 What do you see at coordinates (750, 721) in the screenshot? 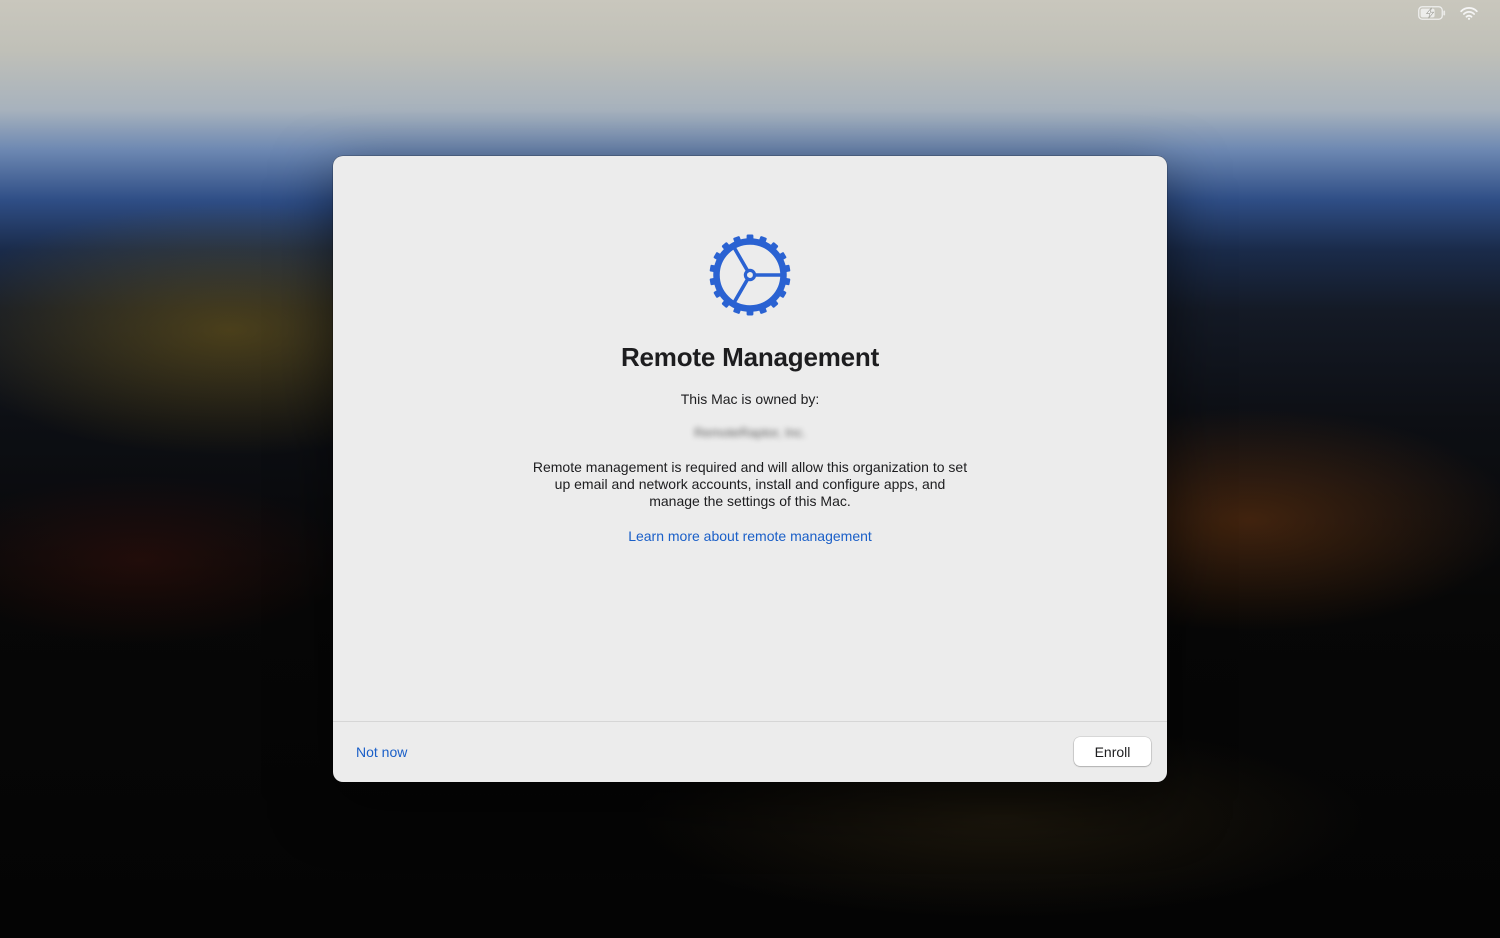
I see `footer-divider` at bounding box center [750, 721].